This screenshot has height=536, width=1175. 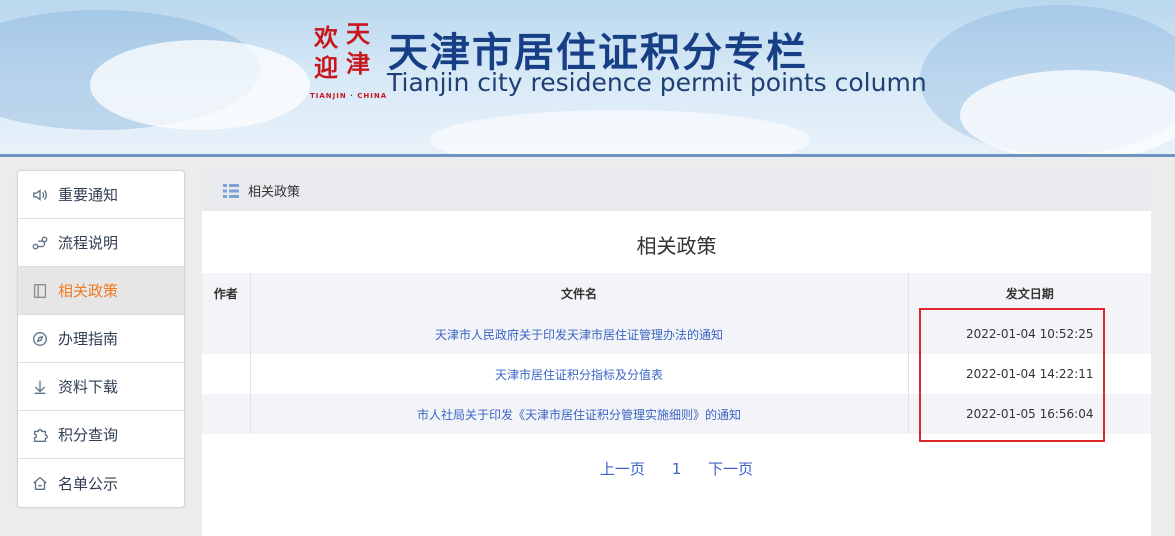 I want to click on compass-icon, so click(x=40, y=339).